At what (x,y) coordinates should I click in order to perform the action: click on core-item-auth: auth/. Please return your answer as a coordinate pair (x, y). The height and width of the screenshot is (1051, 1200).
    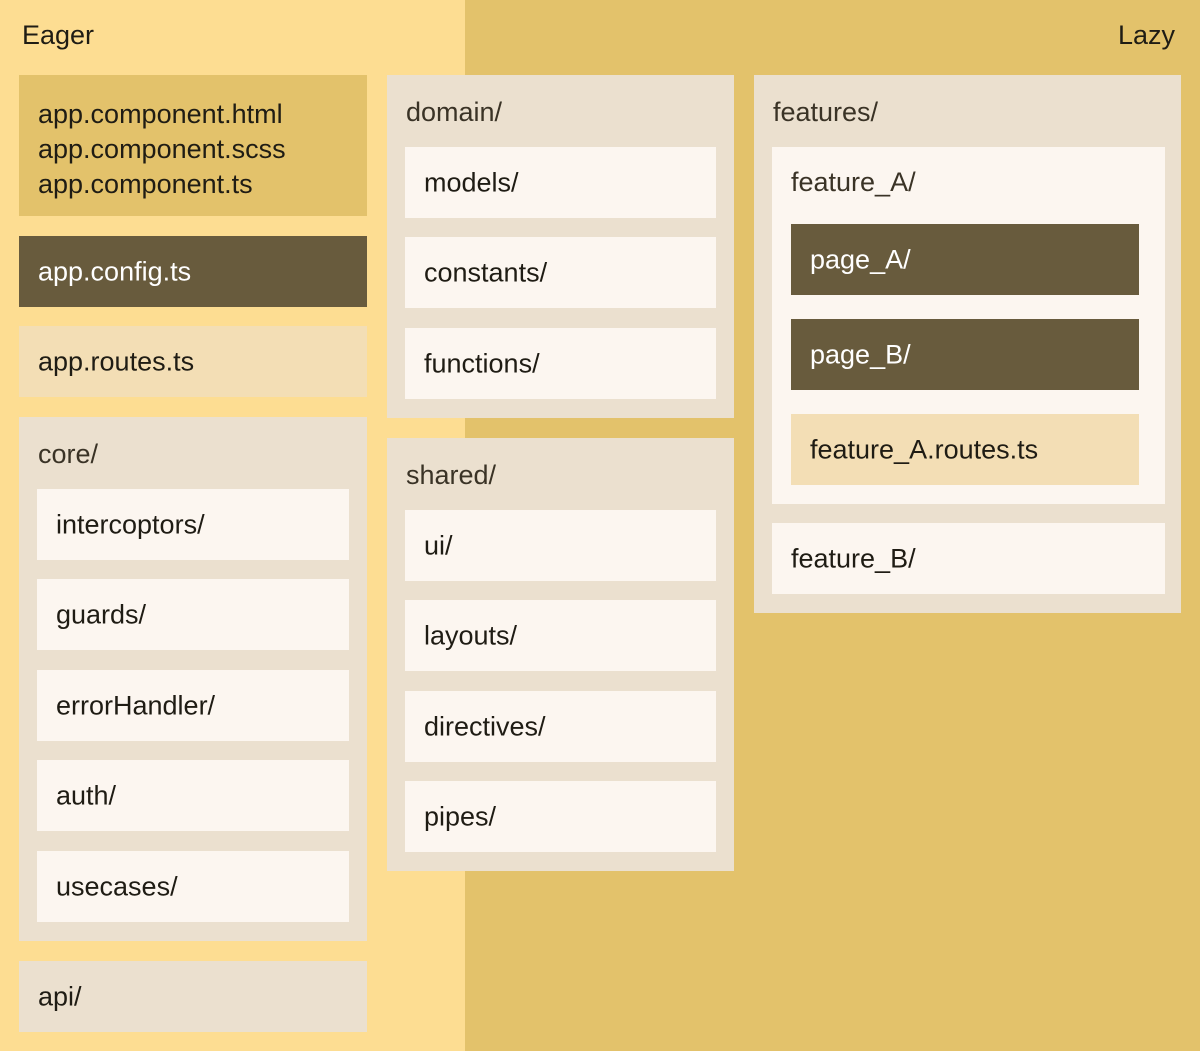
    Looking at the image, I should click on (193, 795).